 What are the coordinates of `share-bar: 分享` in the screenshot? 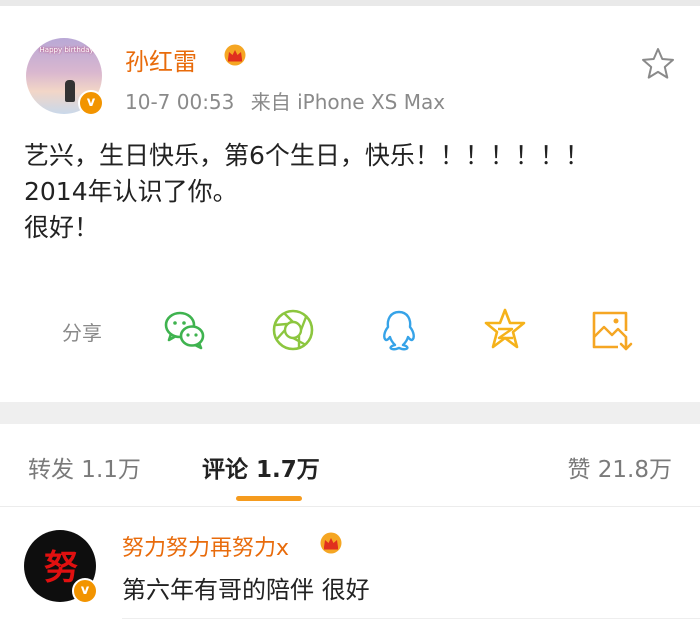 It's located at (350, 329).